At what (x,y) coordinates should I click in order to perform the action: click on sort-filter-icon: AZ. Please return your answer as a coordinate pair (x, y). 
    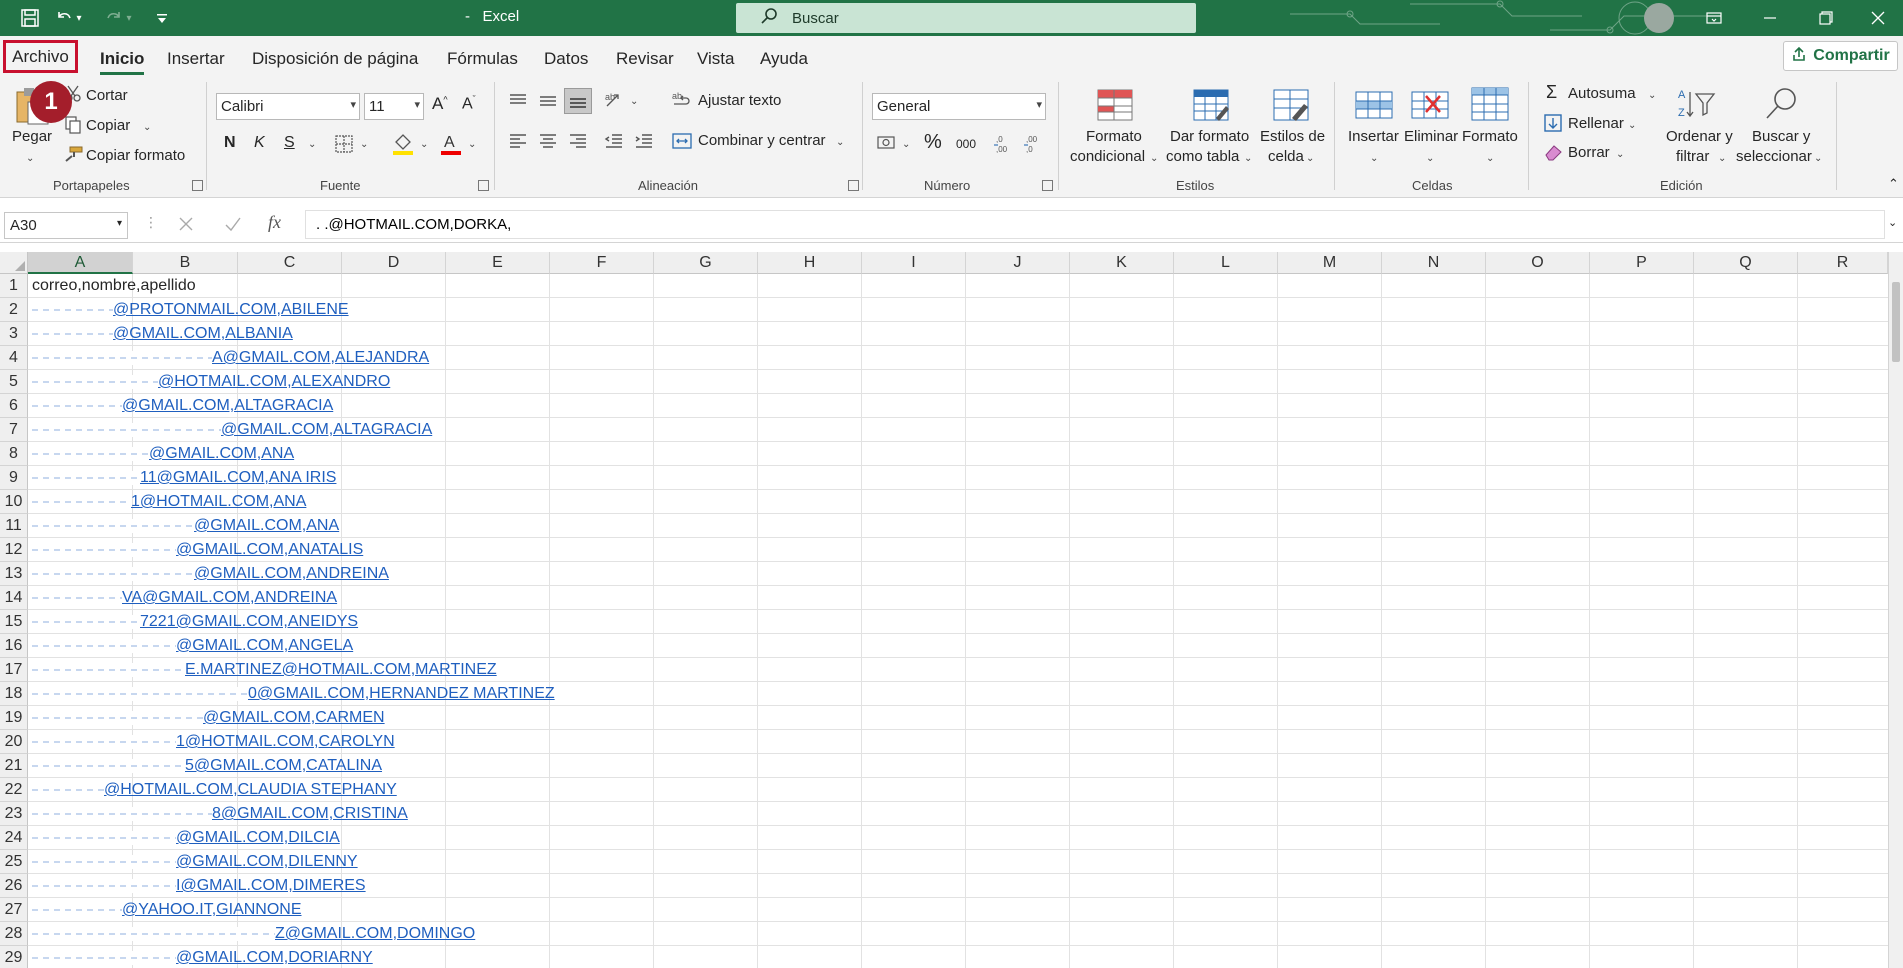
    Looking at the image, I should click on (1696, 104).